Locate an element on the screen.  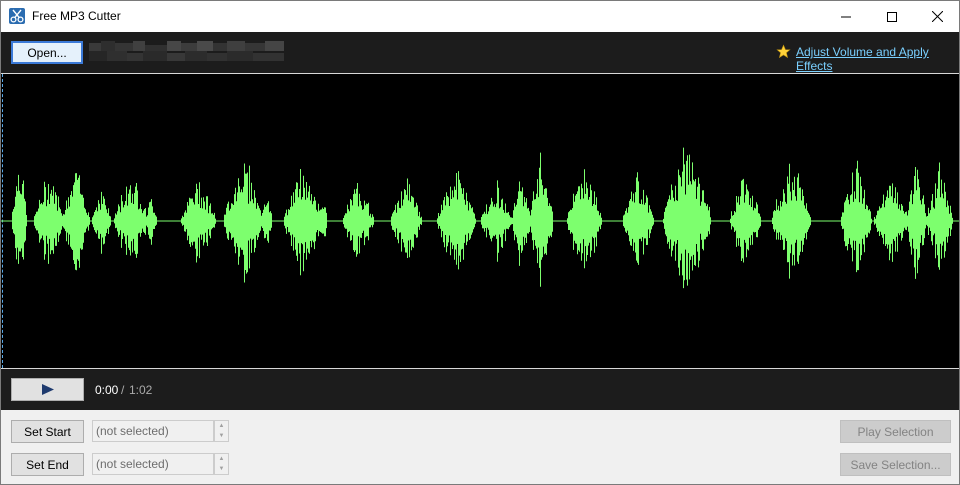
minimize-icon is located at coordinates (846, 16).